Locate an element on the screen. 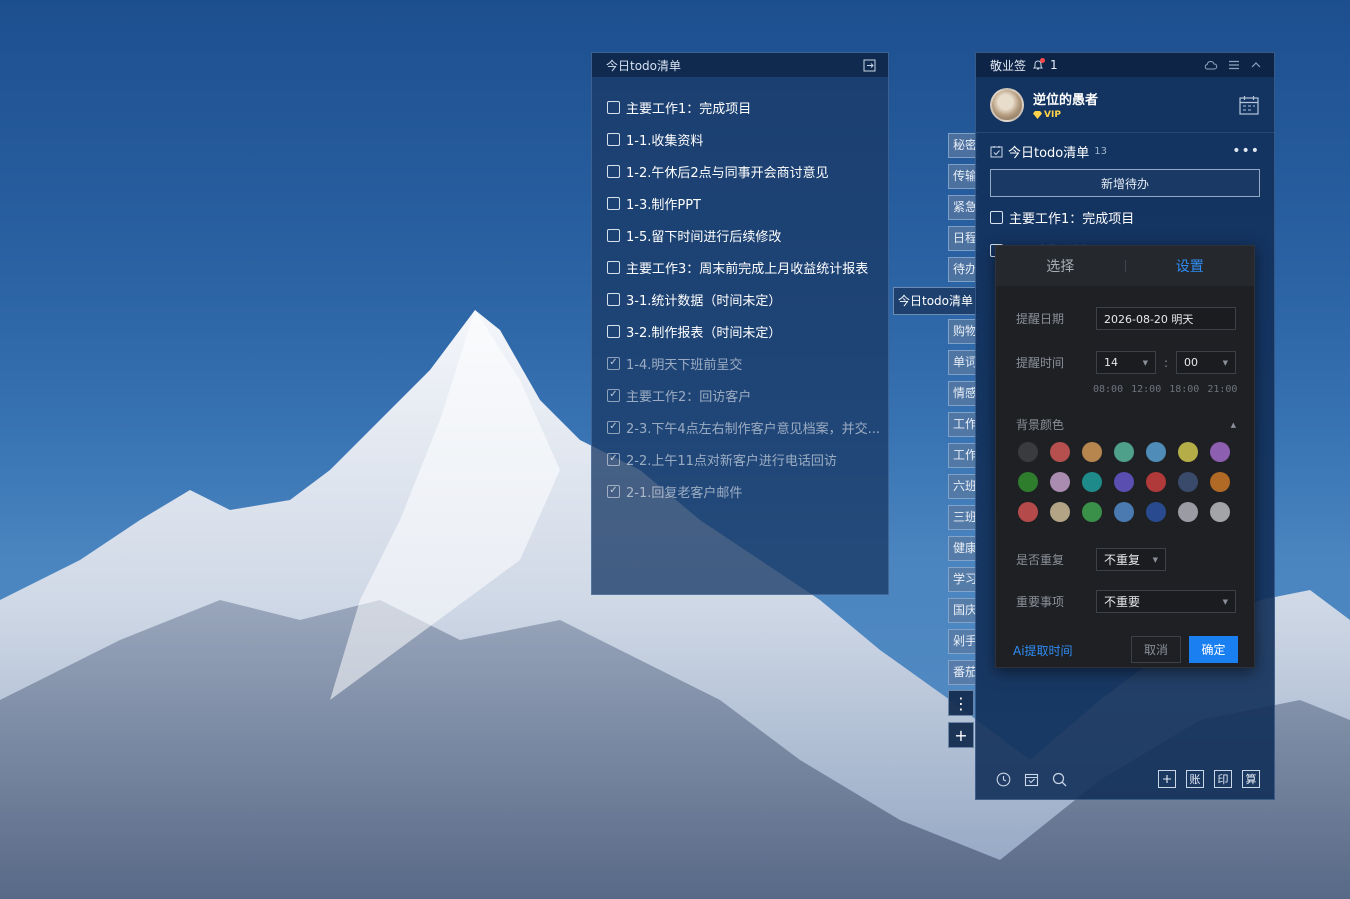 This screenshot has width=1350, height=899. side-tab: 健康 is located at coordinates (963, 548).